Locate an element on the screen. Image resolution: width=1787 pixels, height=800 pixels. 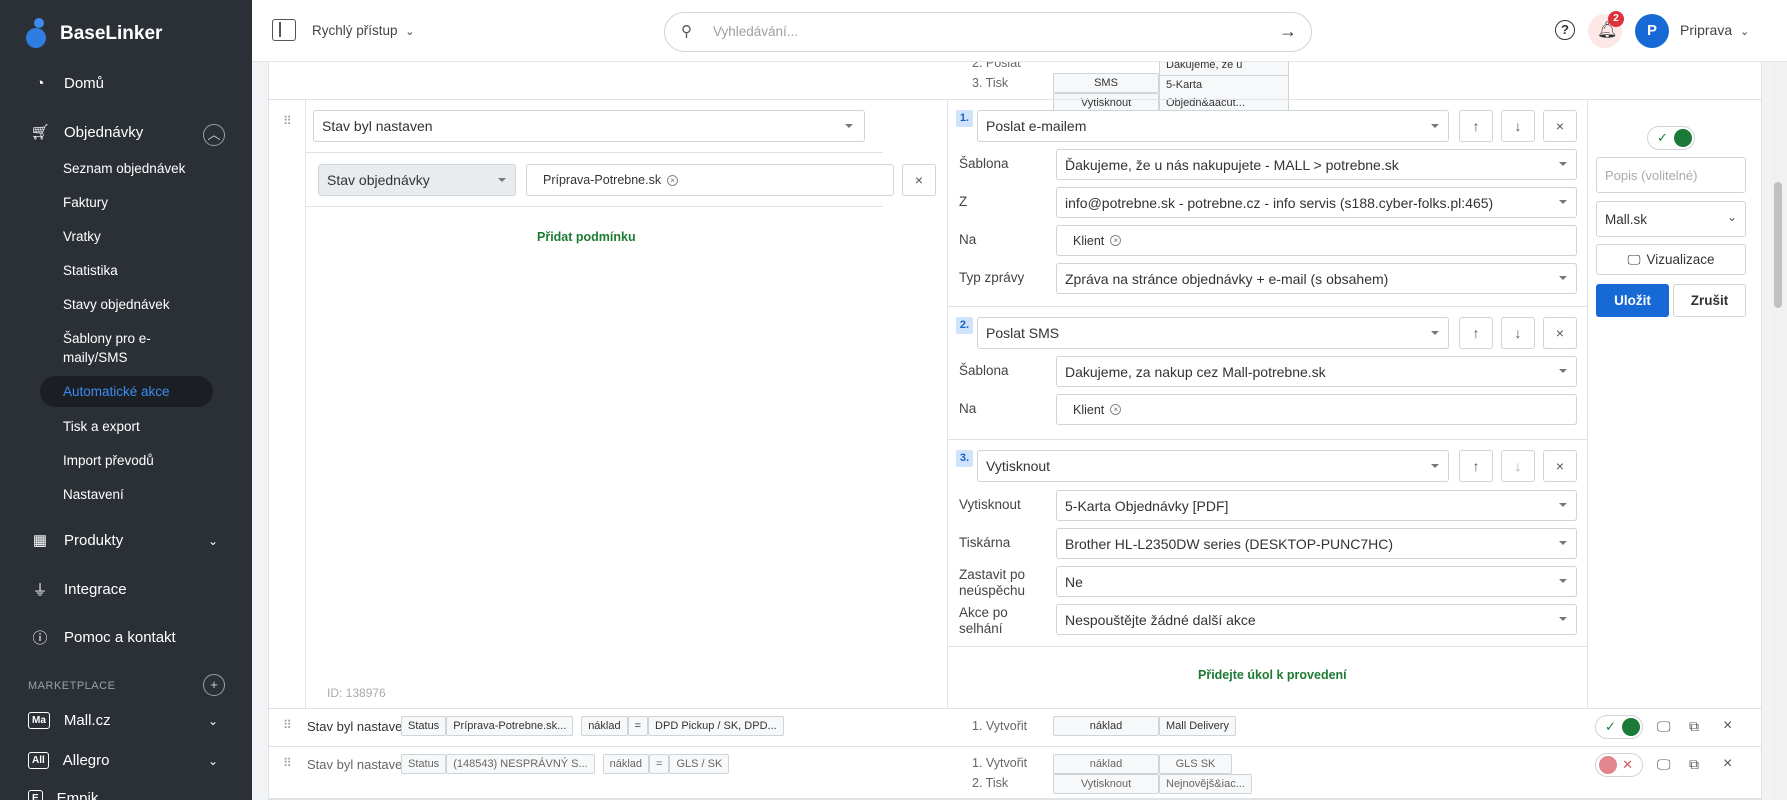
help-icon: ? is located at coordinates (1565, 30).